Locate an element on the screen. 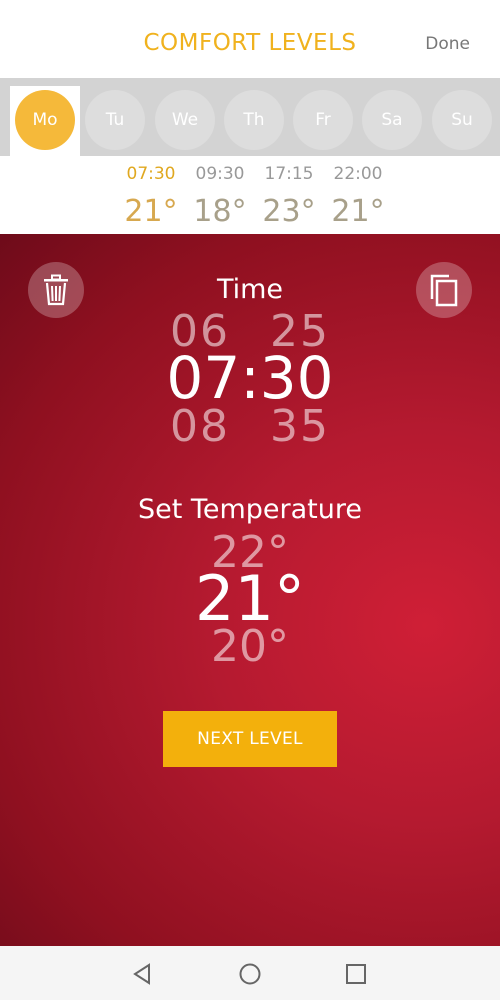 Image resolution: width=500 pixels, height=1000 pixels. day-selector: Mo Tu We Th Fr Sa Su is located at coordinates (250, 117).